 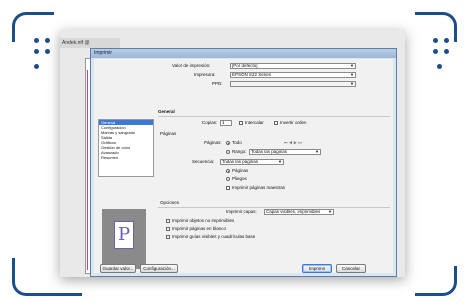 What do you see at coordinates (293, 66) in the screenshot?
I see `valor-select: [Por defecto] ▼` at bounding box center [293, 66].